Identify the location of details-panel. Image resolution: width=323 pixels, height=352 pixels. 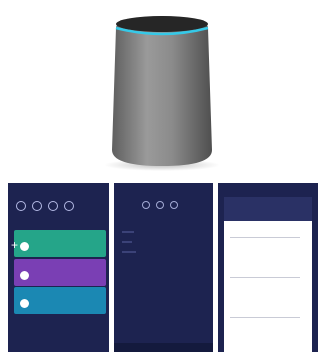
(268, 274).